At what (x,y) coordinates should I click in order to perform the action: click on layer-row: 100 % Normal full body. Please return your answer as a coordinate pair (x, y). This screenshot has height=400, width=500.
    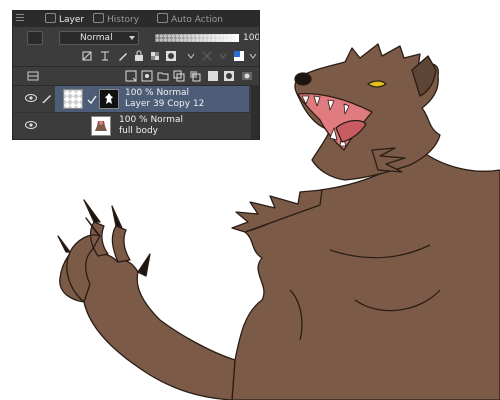
    Looking at the image, I should click on (136, 126).